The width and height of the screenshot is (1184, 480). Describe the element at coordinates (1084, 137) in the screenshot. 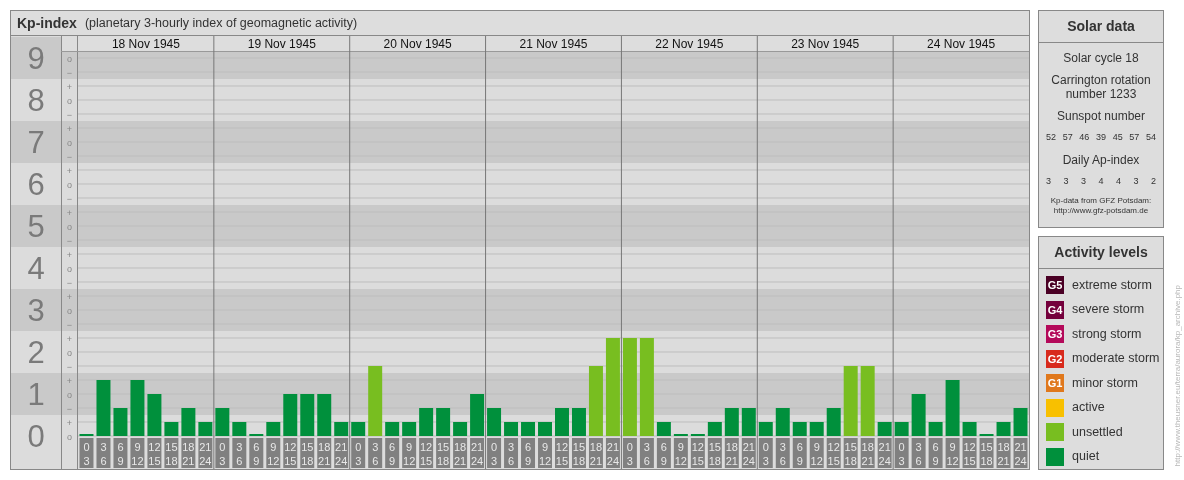

I see `sunspot-value: 46` at that location.